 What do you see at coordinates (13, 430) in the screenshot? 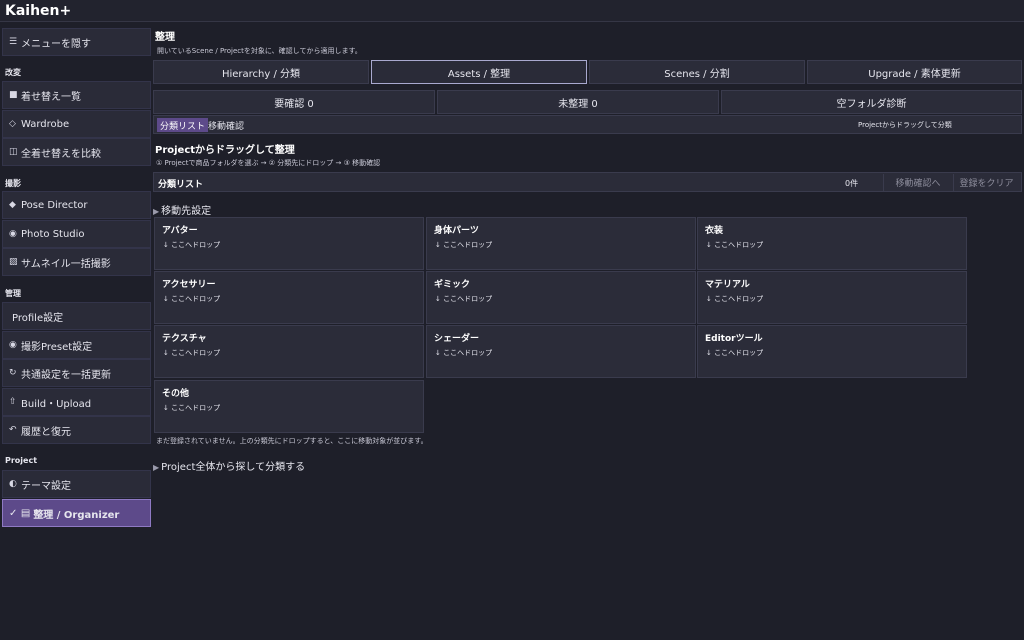
I see `undo-icon: ↶` at bounding box center [13, 430].